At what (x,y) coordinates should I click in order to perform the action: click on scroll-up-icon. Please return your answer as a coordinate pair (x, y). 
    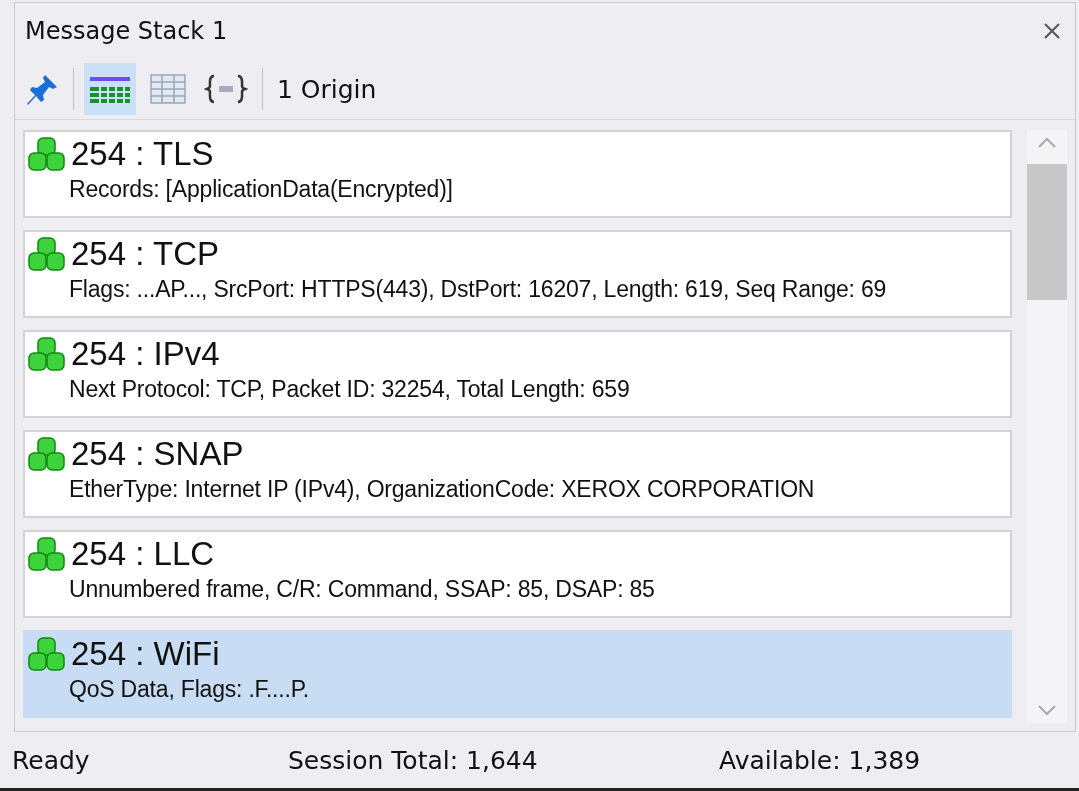
    Looking at the image, I should click on (1047, 143).